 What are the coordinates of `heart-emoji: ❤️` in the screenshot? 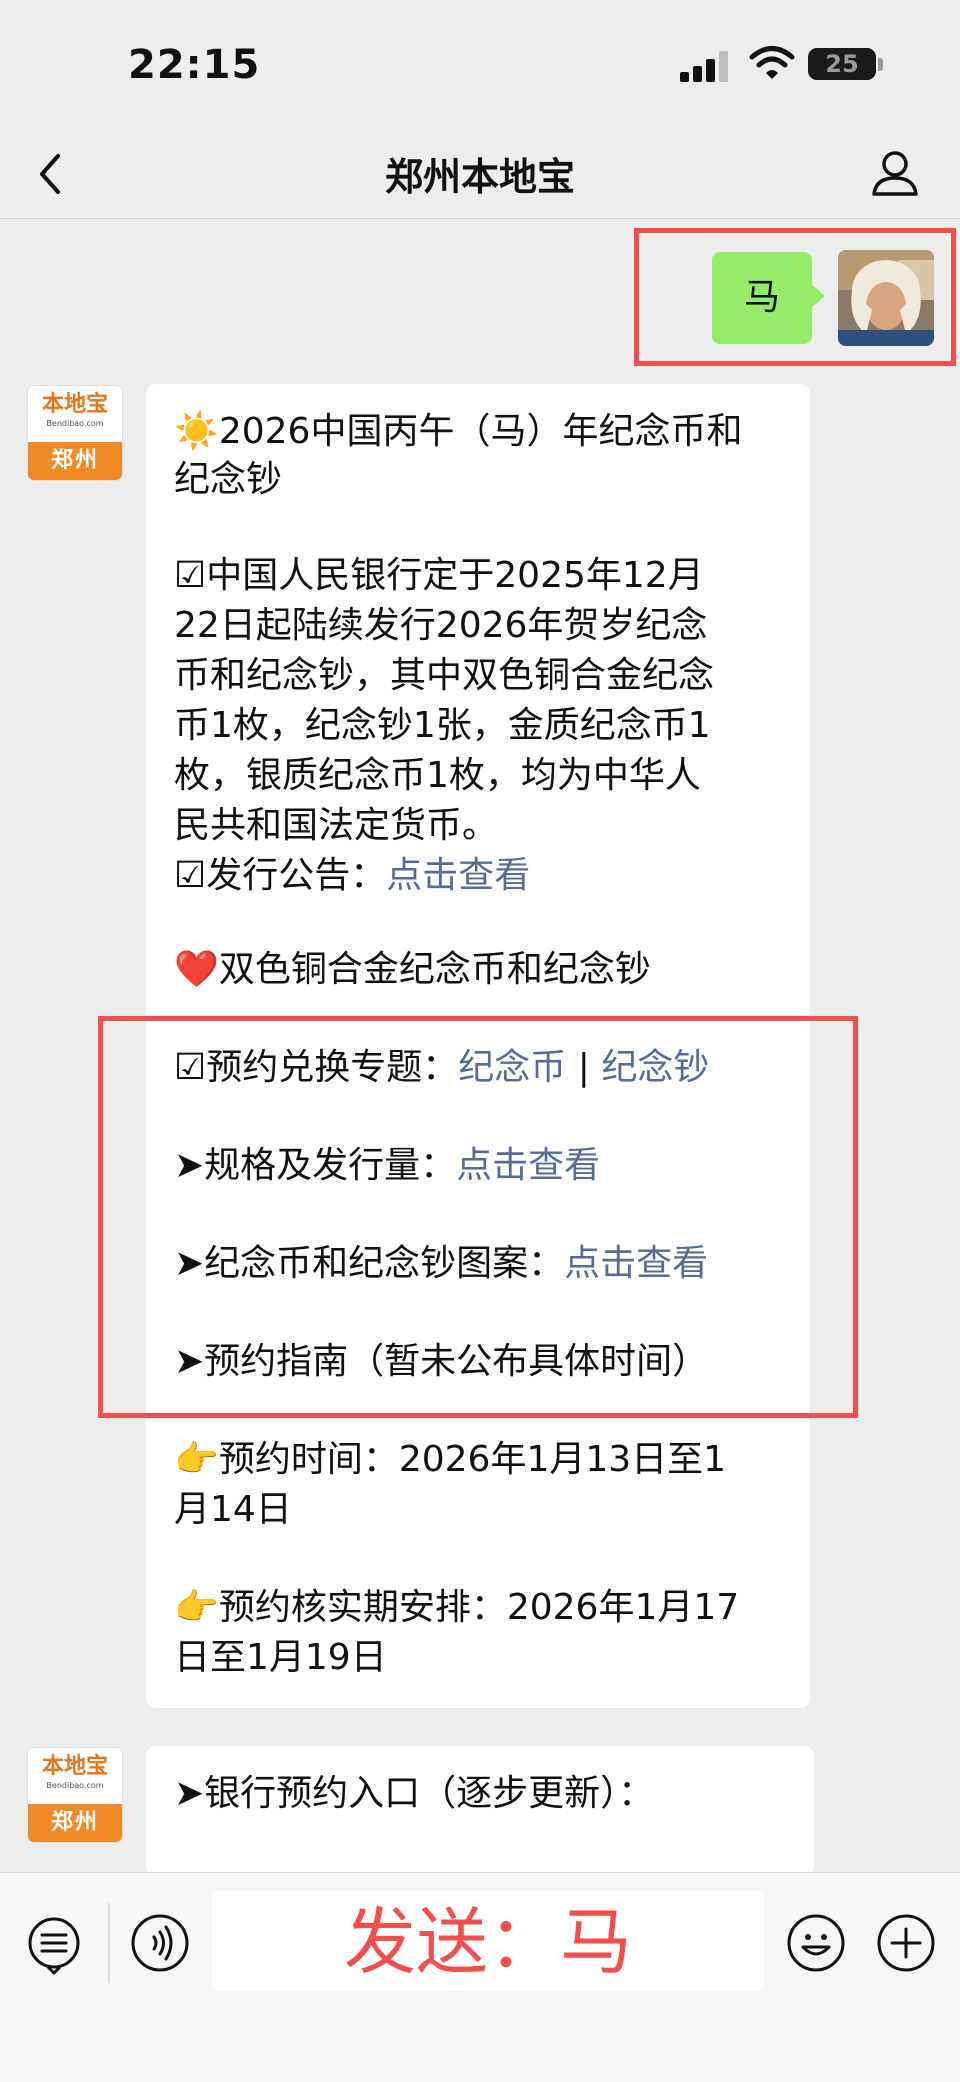 It's located at (196, 969).